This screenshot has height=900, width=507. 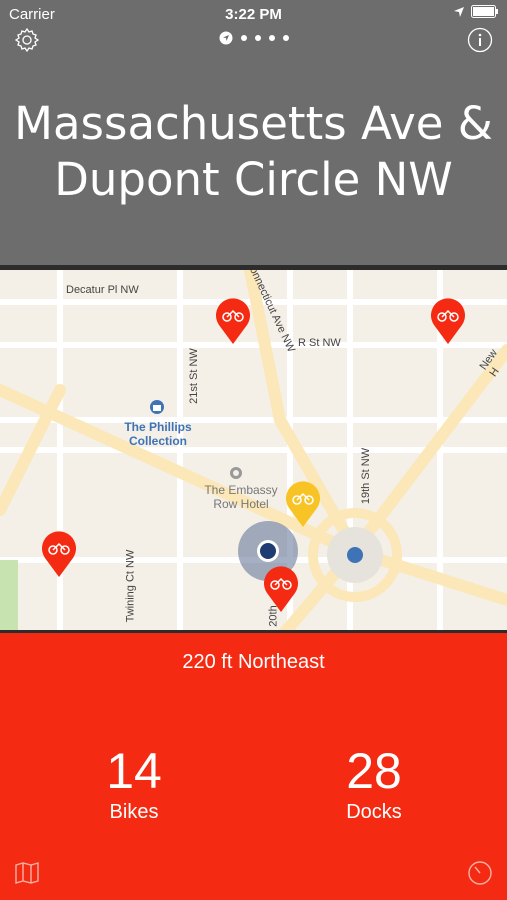 I want to click on selected-station-pin, so click(x=281, y=589).